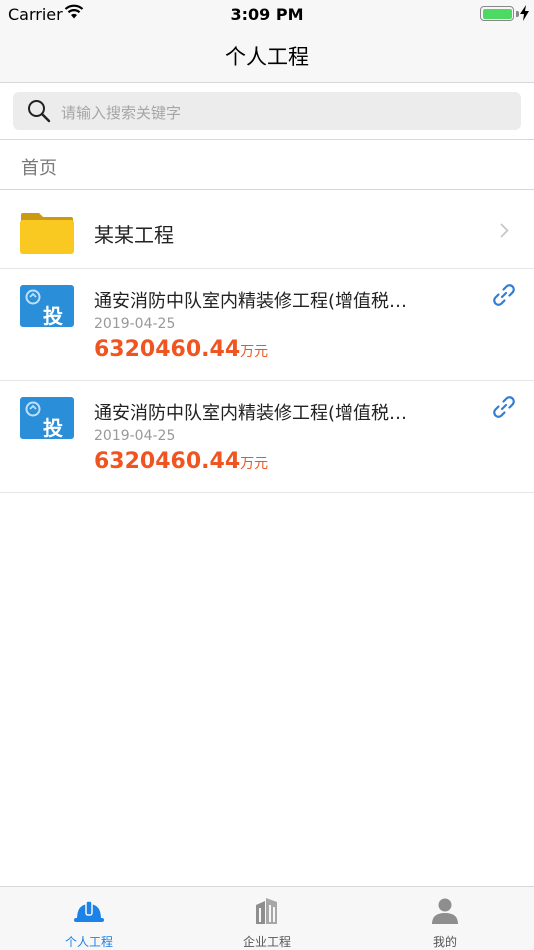 The image size is (534, 950). Describe the element at coordinates (89, 911) in the screenshot. I see `hard-hat-icon` at that location.